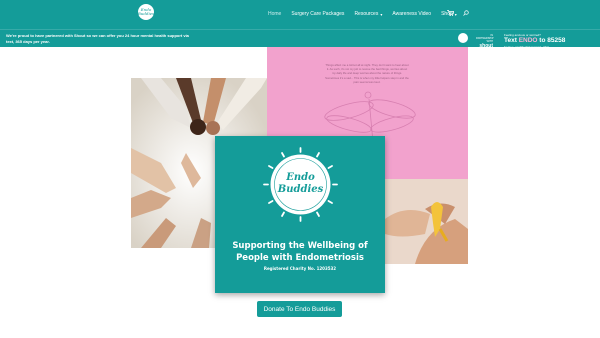 The image size is (600, 338). Describe the element at coordinates (300, 268) in the screenshot. I see `charity-number: Registered Charity No. 1203532` at that location.